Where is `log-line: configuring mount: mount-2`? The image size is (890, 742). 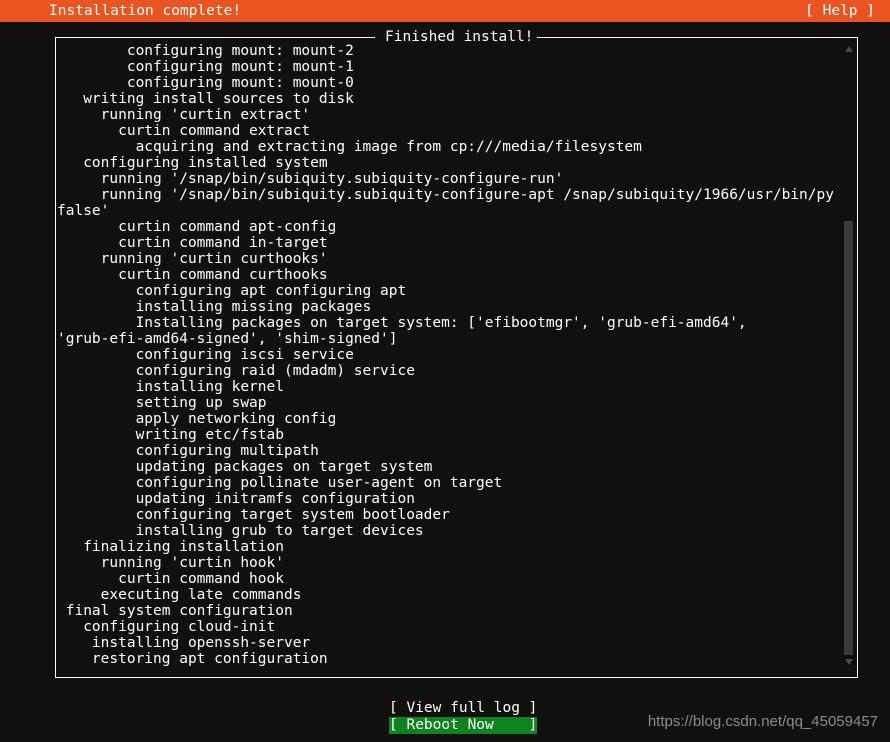
log-line: configuring mount: mount-2 is located at coordinates (205, 51).